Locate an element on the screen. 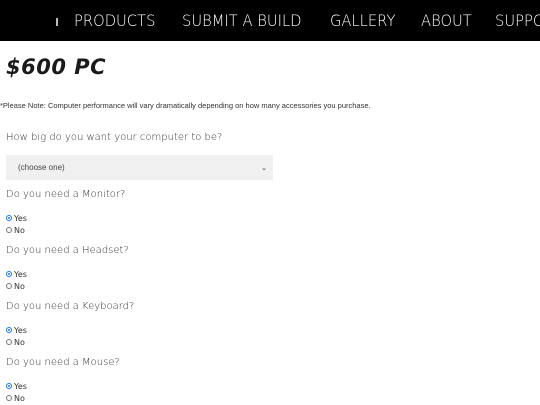 This screenshot has width=540, height=405. mouse-yes-label: Yes is located at coordinates (20, 386).